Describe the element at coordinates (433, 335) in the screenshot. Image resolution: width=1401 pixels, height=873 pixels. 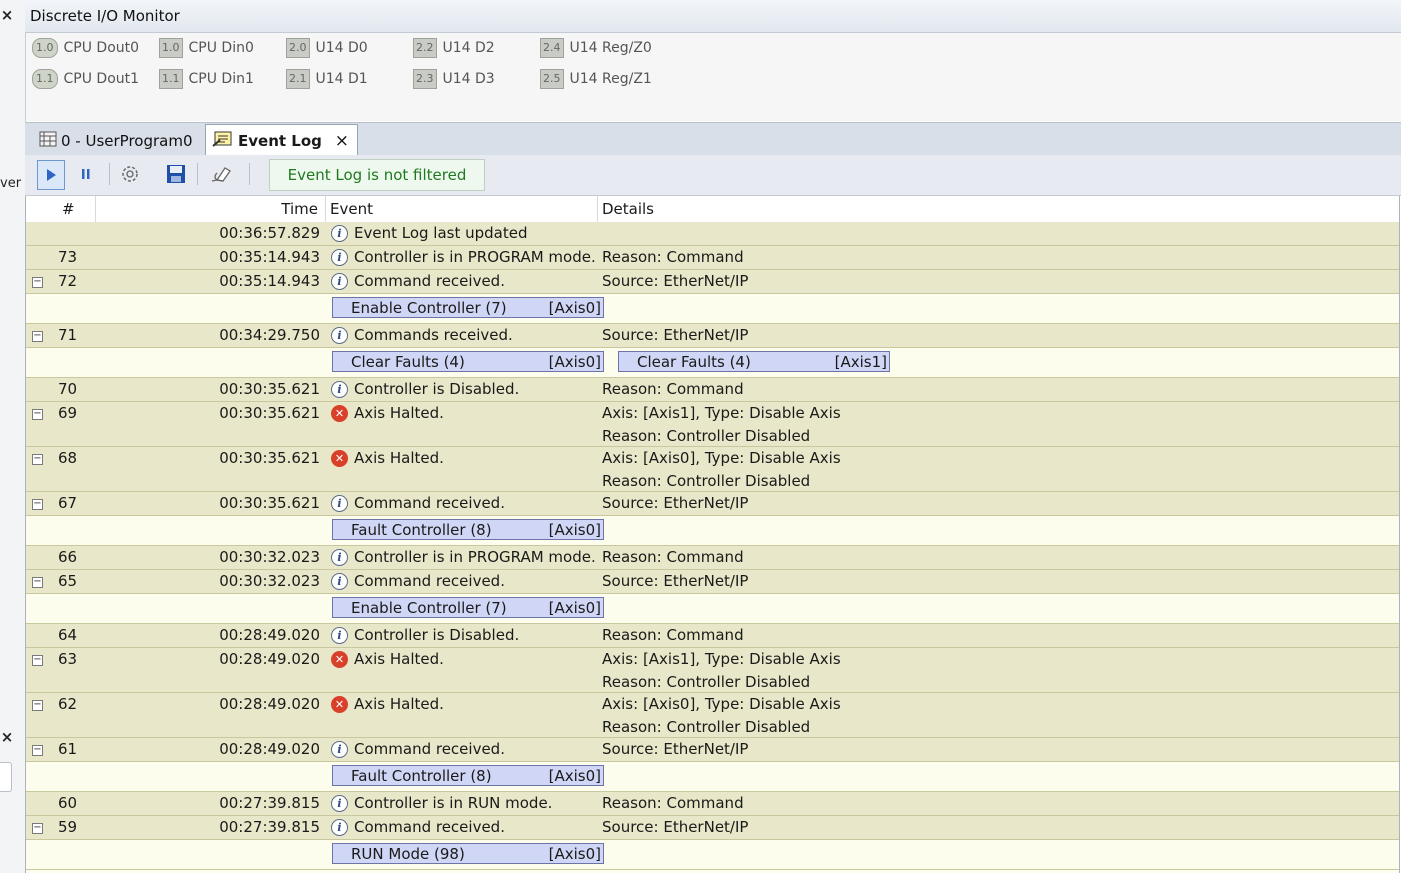
I see `event-text: Commands received.` at that location.